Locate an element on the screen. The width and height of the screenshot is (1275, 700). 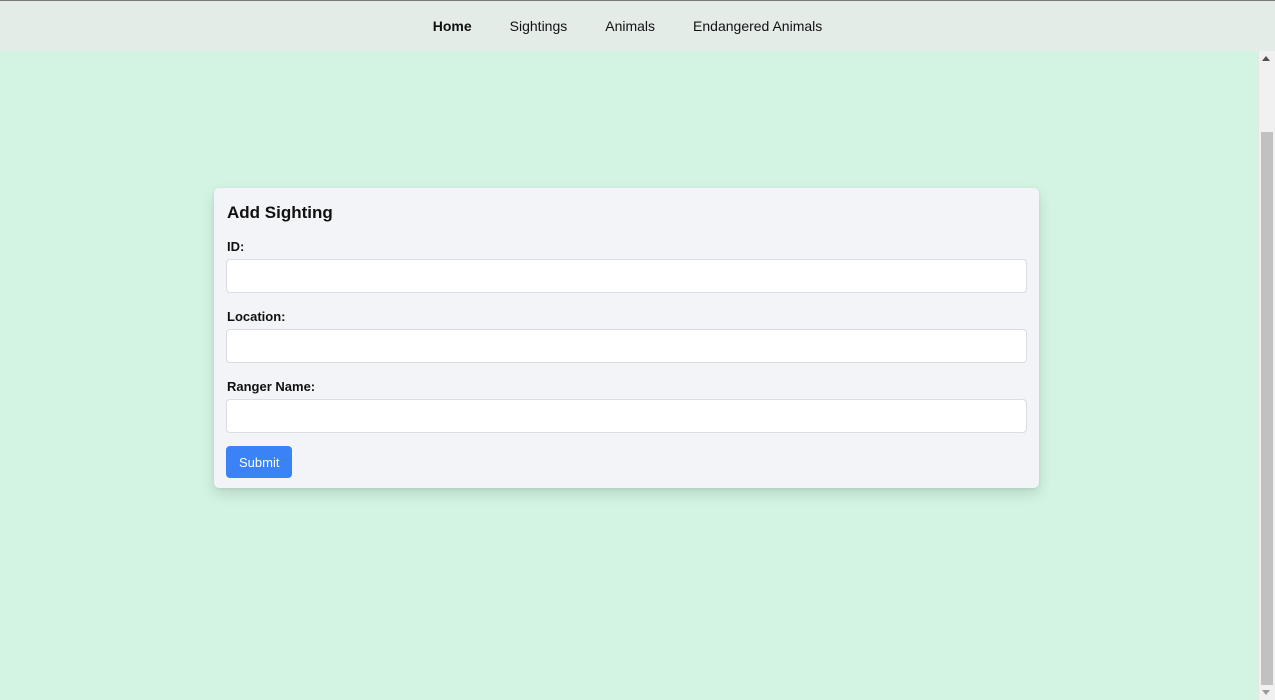
form-title: Add Sighting is located at coordinates (280, 212).